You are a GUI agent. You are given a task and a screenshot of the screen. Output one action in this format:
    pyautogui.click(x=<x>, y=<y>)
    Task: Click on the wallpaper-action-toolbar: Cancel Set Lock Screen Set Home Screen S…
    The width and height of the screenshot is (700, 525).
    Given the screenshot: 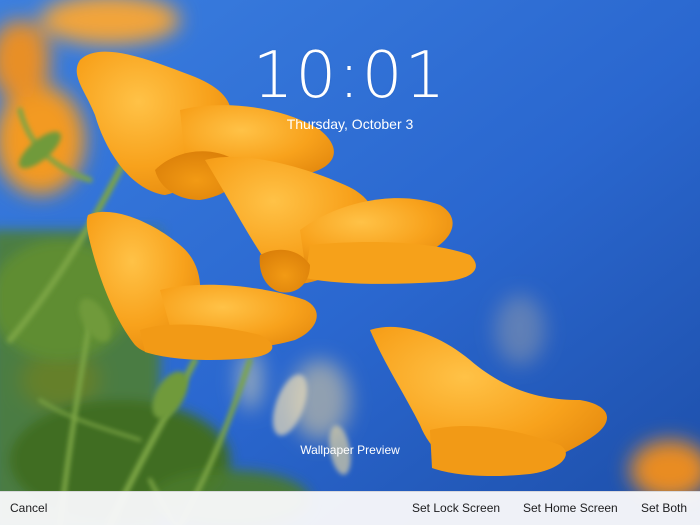 What is the action you would take?
    pyautogui.click(x=350, y=508)
    